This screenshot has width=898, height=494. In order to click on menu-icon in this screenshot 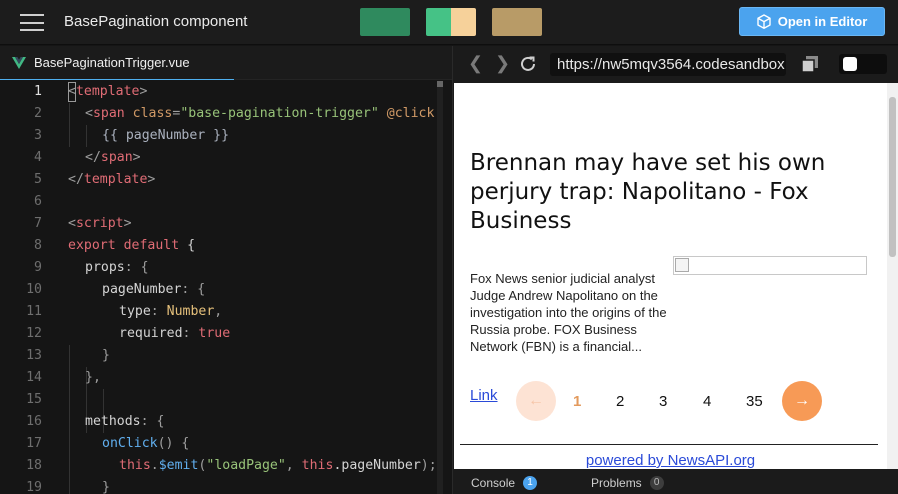, I will do `click(32, 22)`.